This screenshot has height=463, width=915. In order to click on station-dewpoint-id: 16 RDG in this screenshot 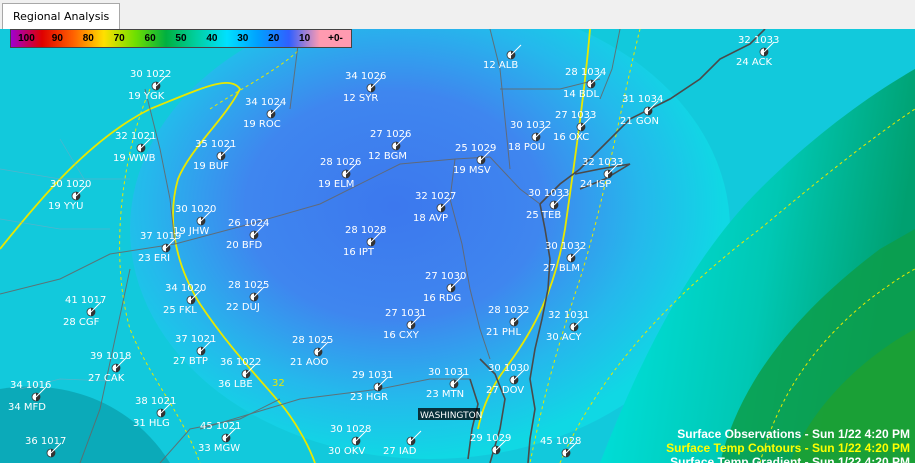, I will do `click(442, 298)`.